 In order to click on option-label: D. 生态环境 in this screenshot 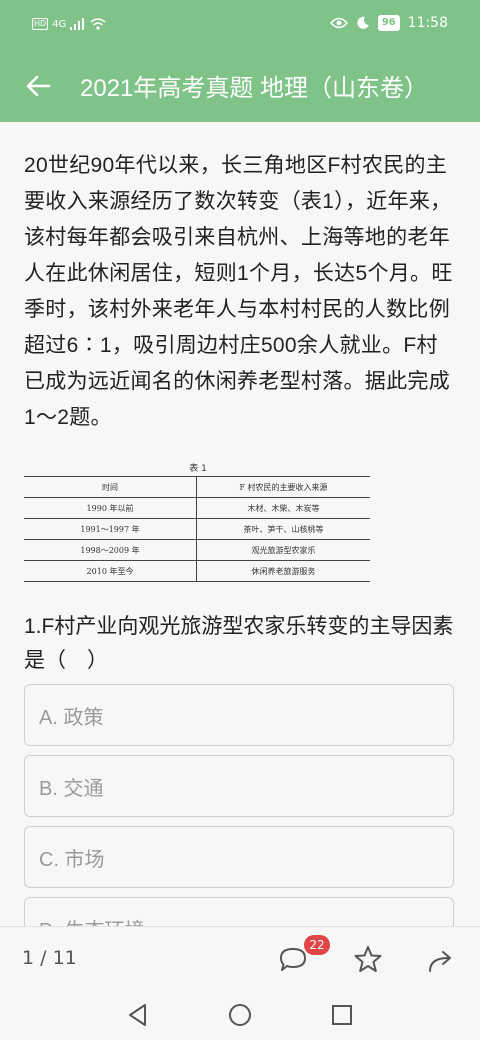, I will do `click(92, 920)`.